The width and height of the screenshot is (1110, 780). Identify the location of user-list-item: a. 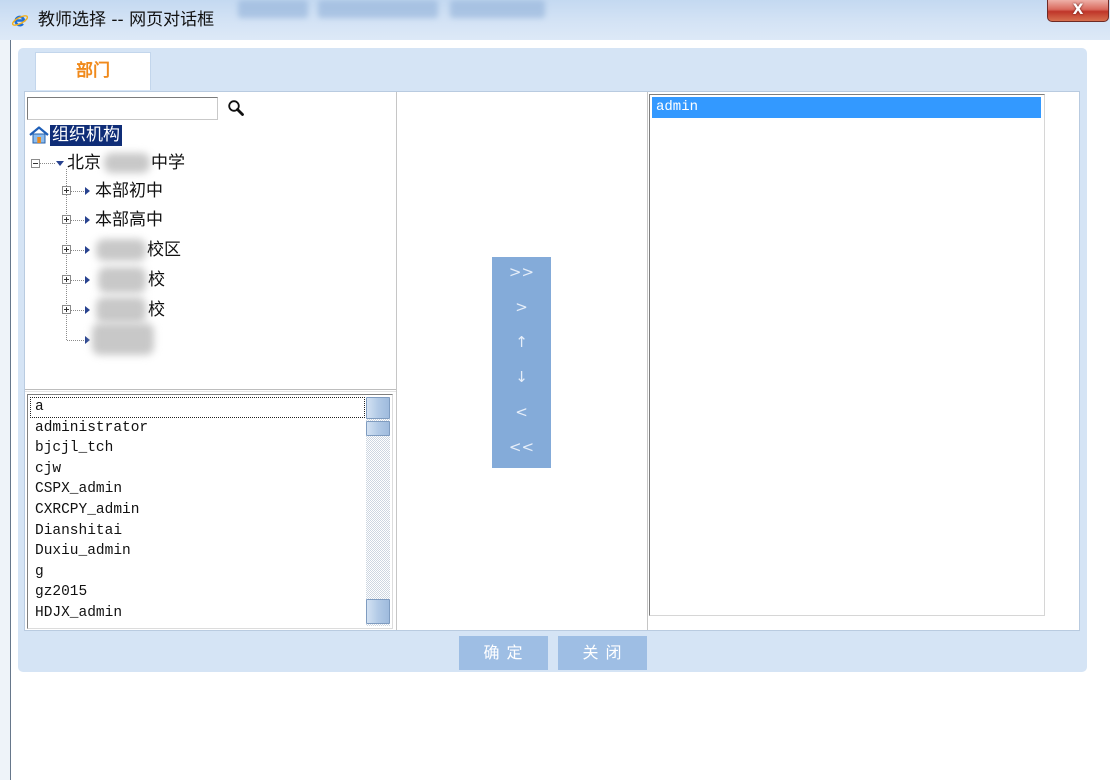
(197, 407).